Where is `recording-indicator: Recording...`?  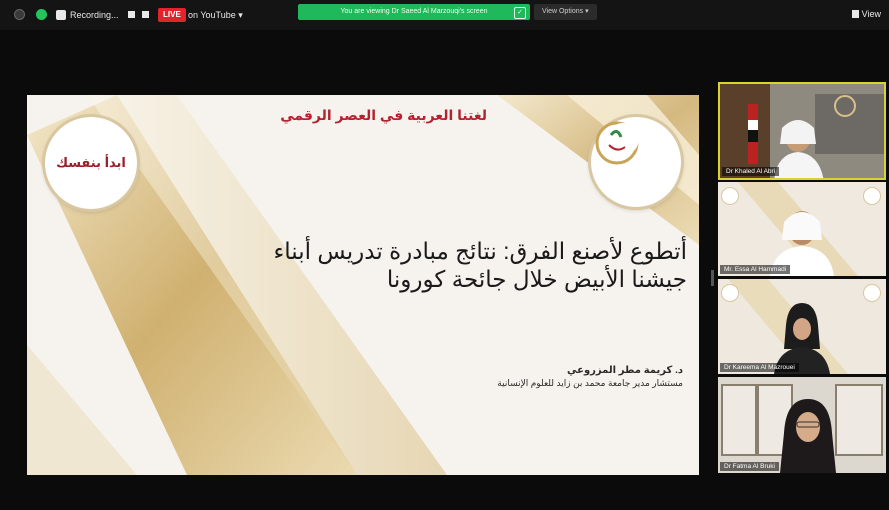
recording-indicator: Recording... is located at coordinates (87, 15).